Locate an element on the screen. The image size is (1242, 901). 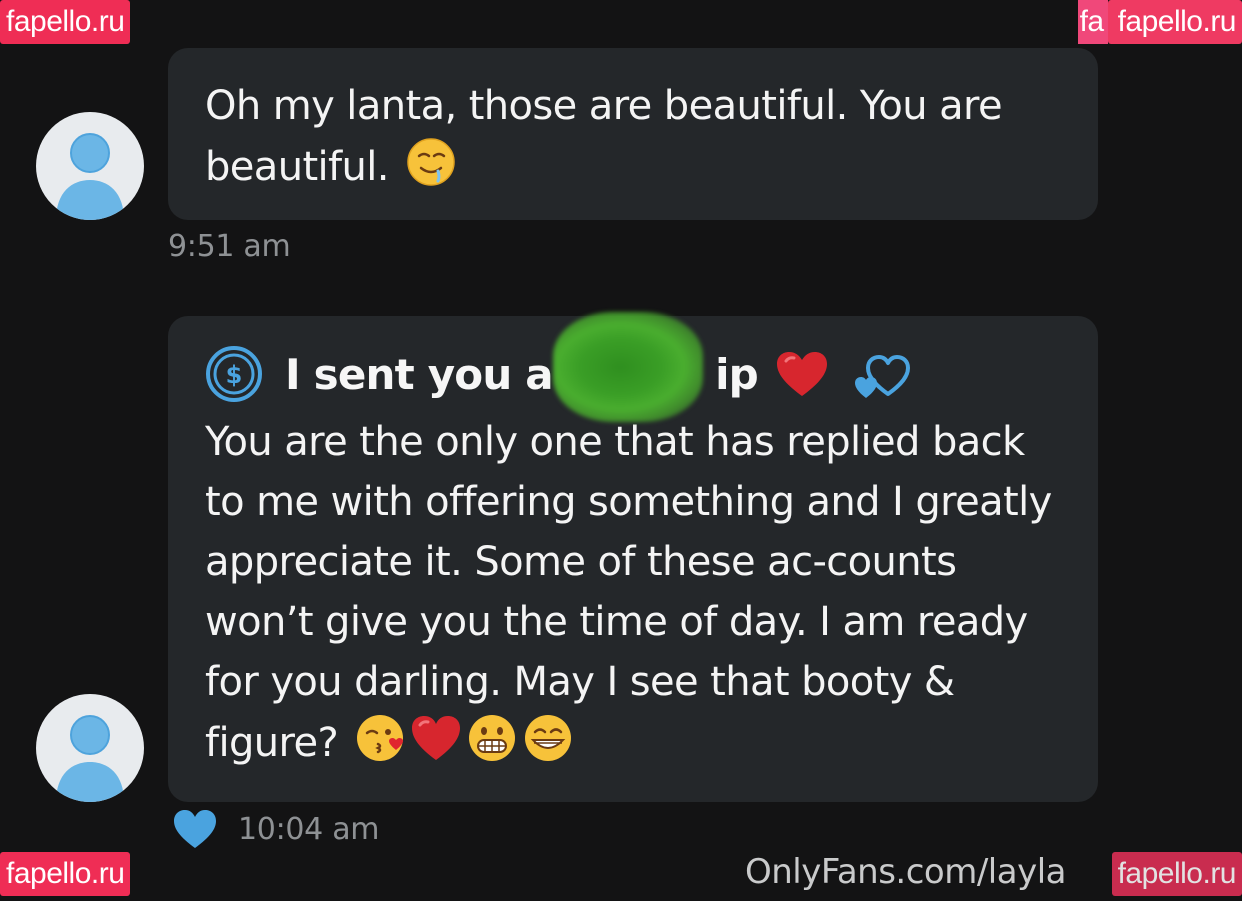
creator-credit: OnlyFans.com/layla is located at coordinates (905, 872).